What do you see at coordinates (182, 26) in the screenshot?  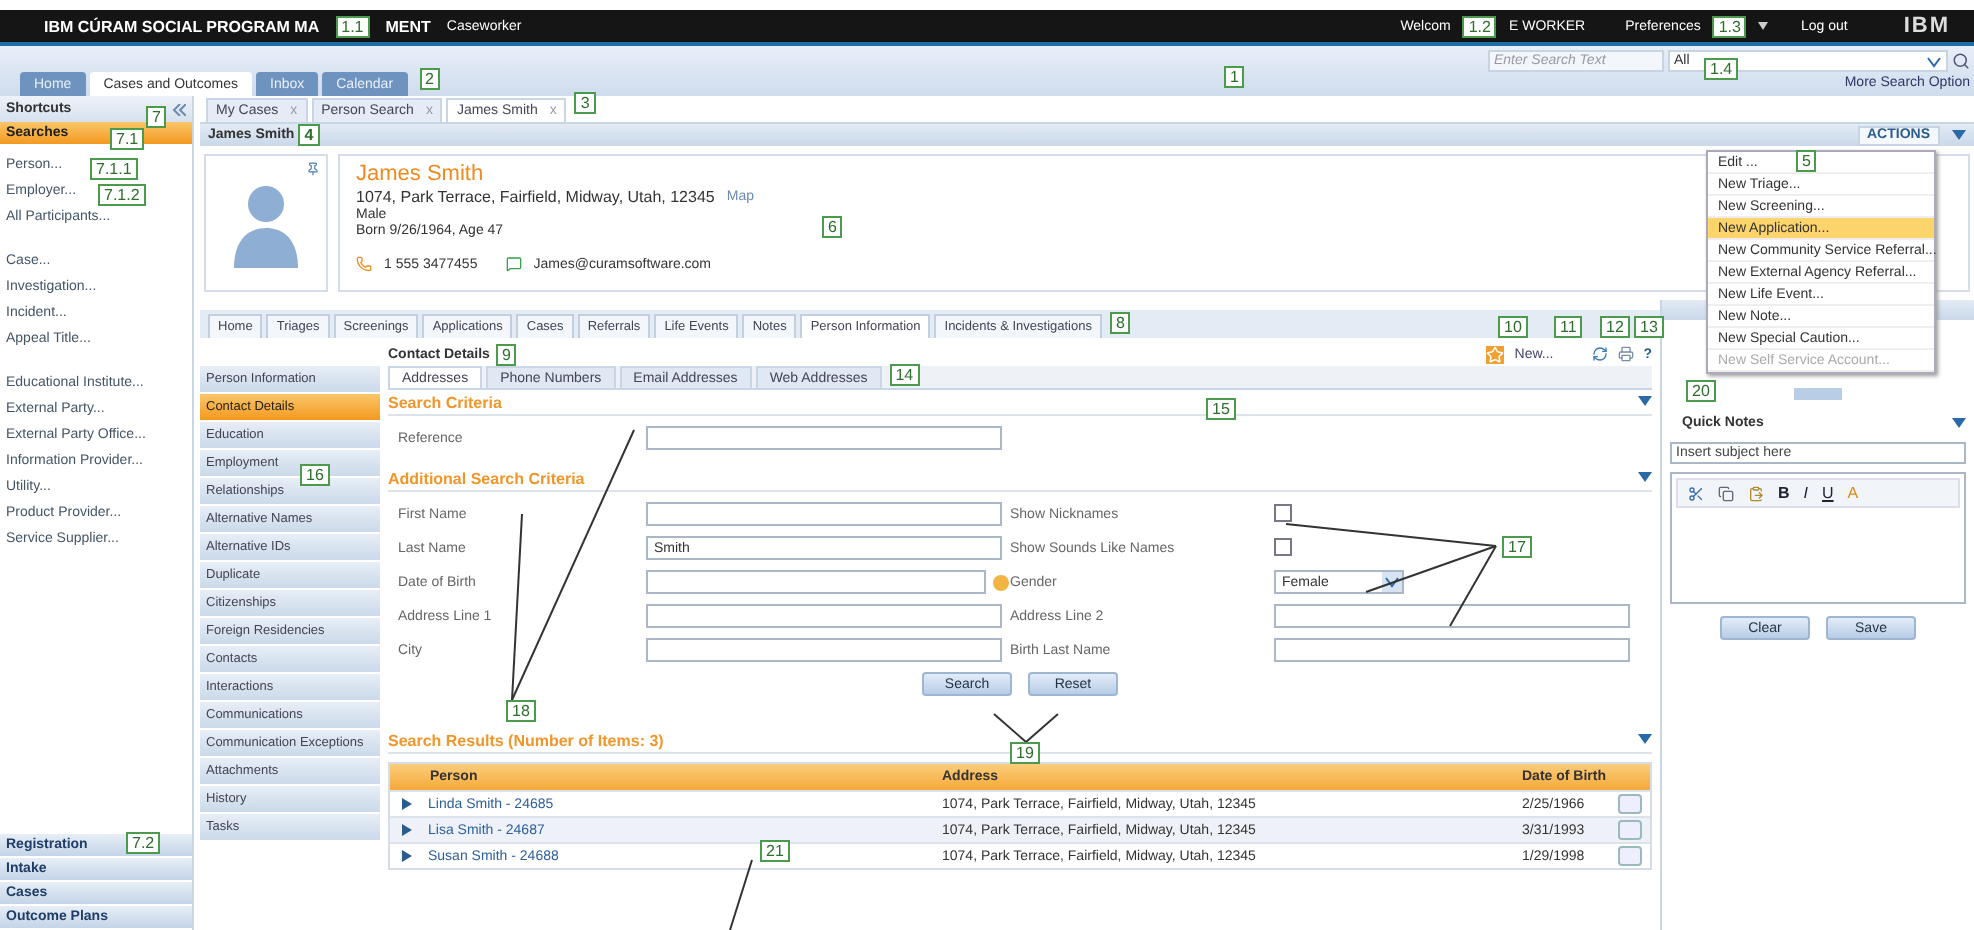 I see `app-title: IBM CÚRAM SOCIAL PROGRAM MA` at bounding box center [182, 26].